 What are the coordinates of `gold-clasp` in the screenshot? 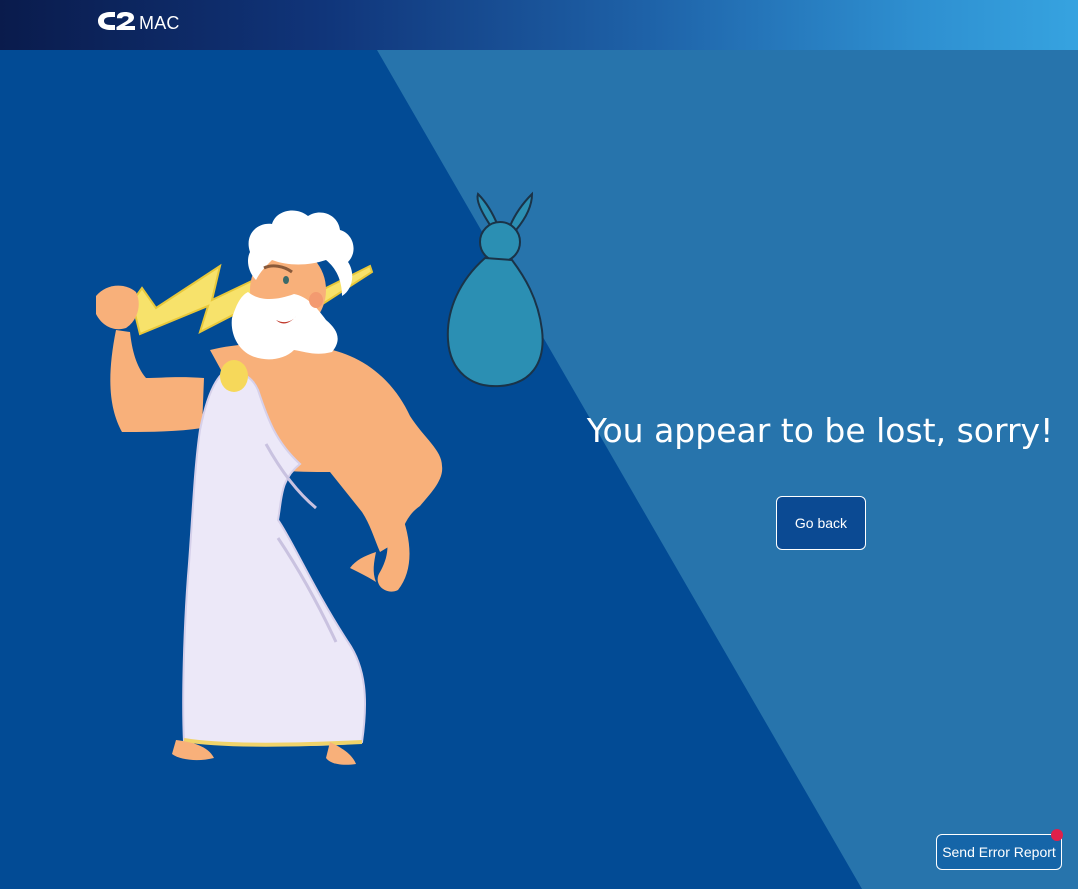 It's located at (234, 376).